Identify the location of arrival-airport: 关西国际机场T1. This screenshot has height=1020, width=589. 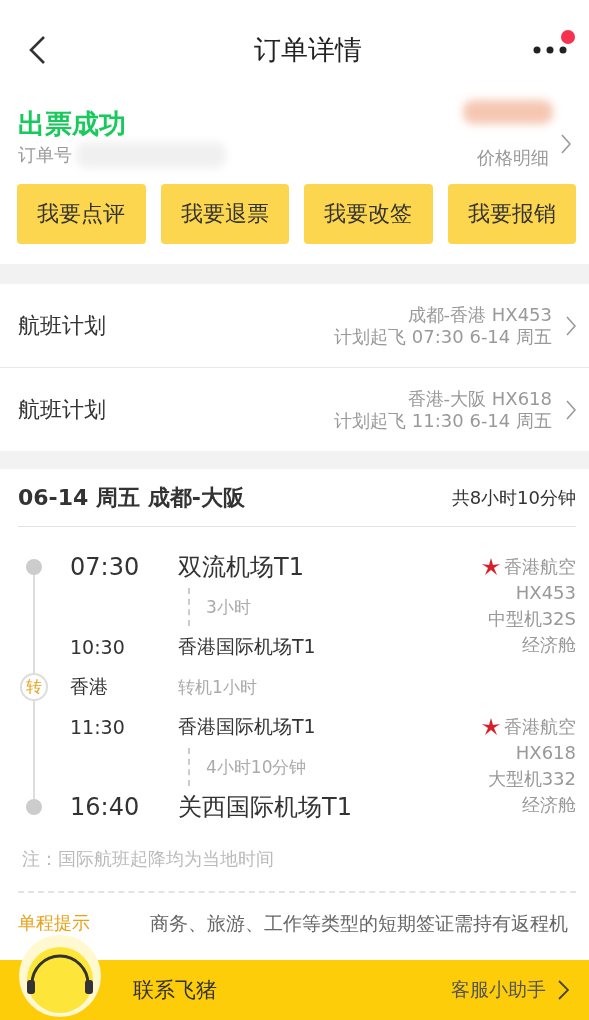
(265, 807).